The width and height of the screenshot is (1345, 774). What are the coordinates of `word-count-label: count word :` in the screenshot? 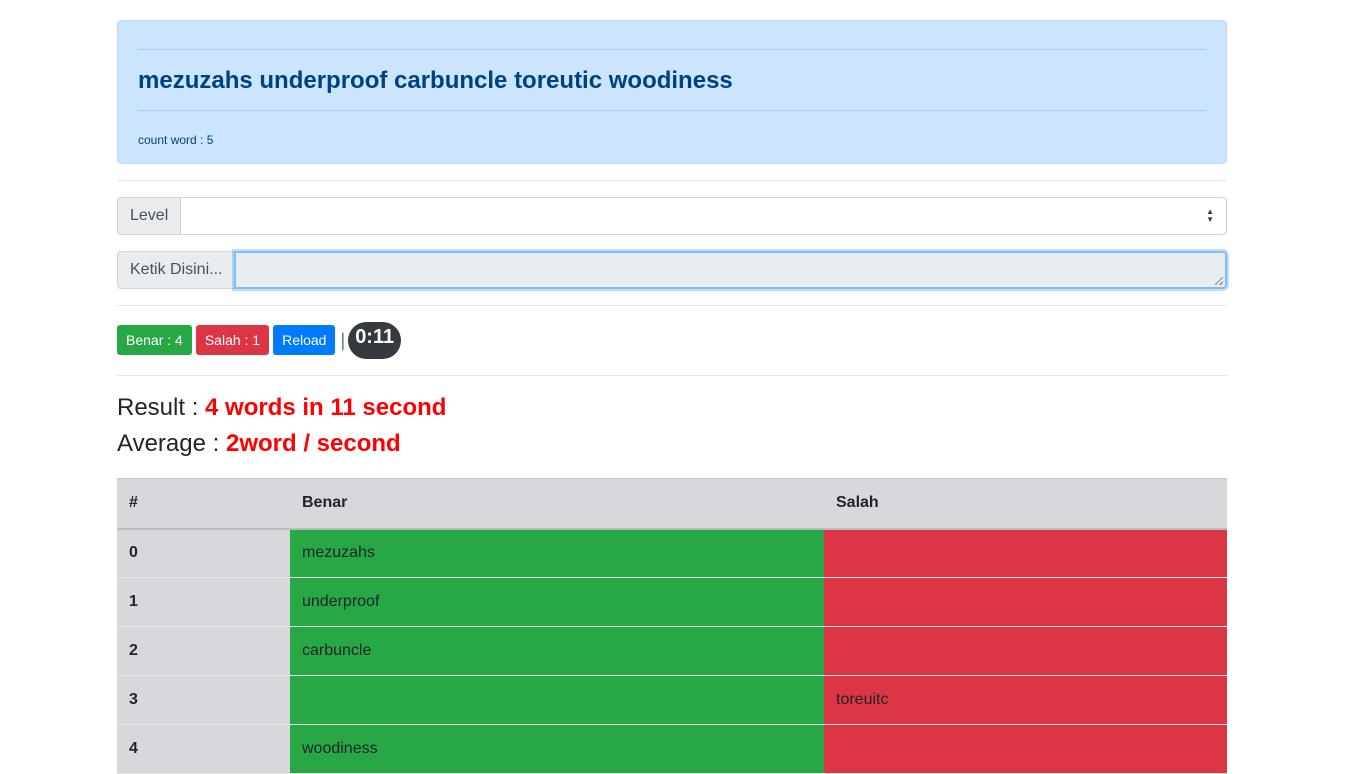 It's located at (172, 140).